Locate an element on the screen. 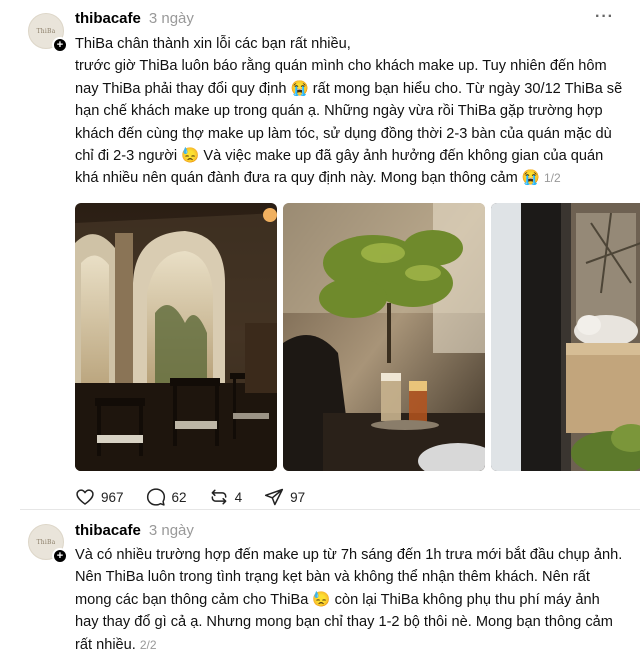 The image size is (640, 649). photo-cafe-arches-image is located at coordinates (176, 337).